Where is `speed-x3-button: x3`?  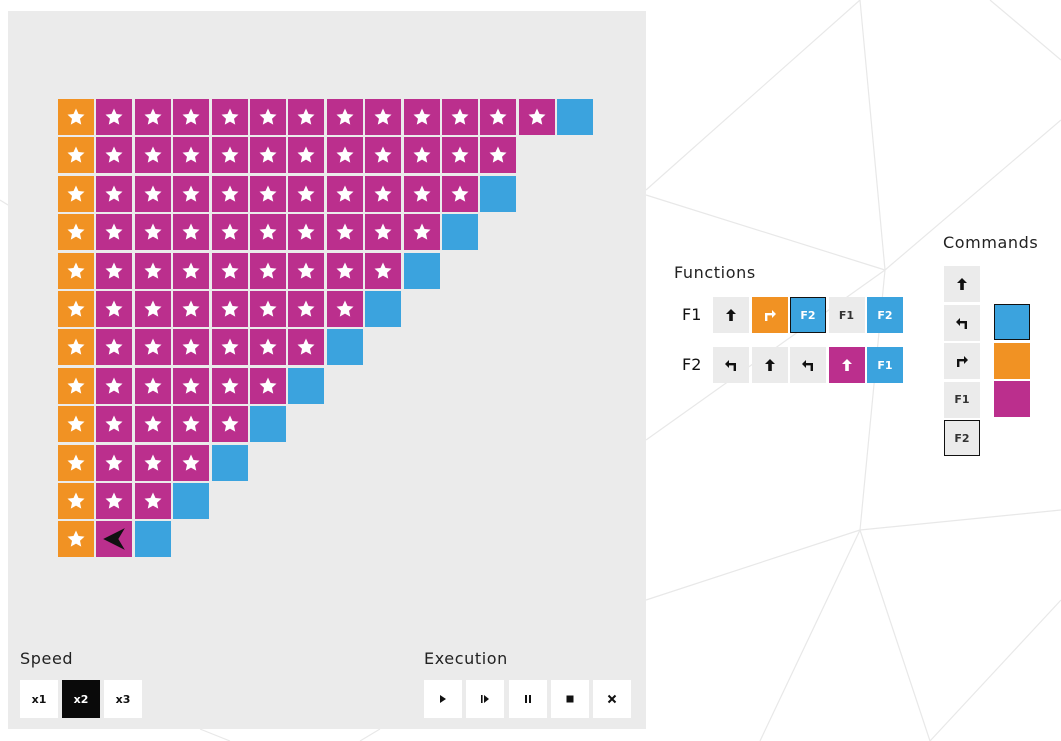
speed-x3-button: x3 is located at coordinates (123, 699).